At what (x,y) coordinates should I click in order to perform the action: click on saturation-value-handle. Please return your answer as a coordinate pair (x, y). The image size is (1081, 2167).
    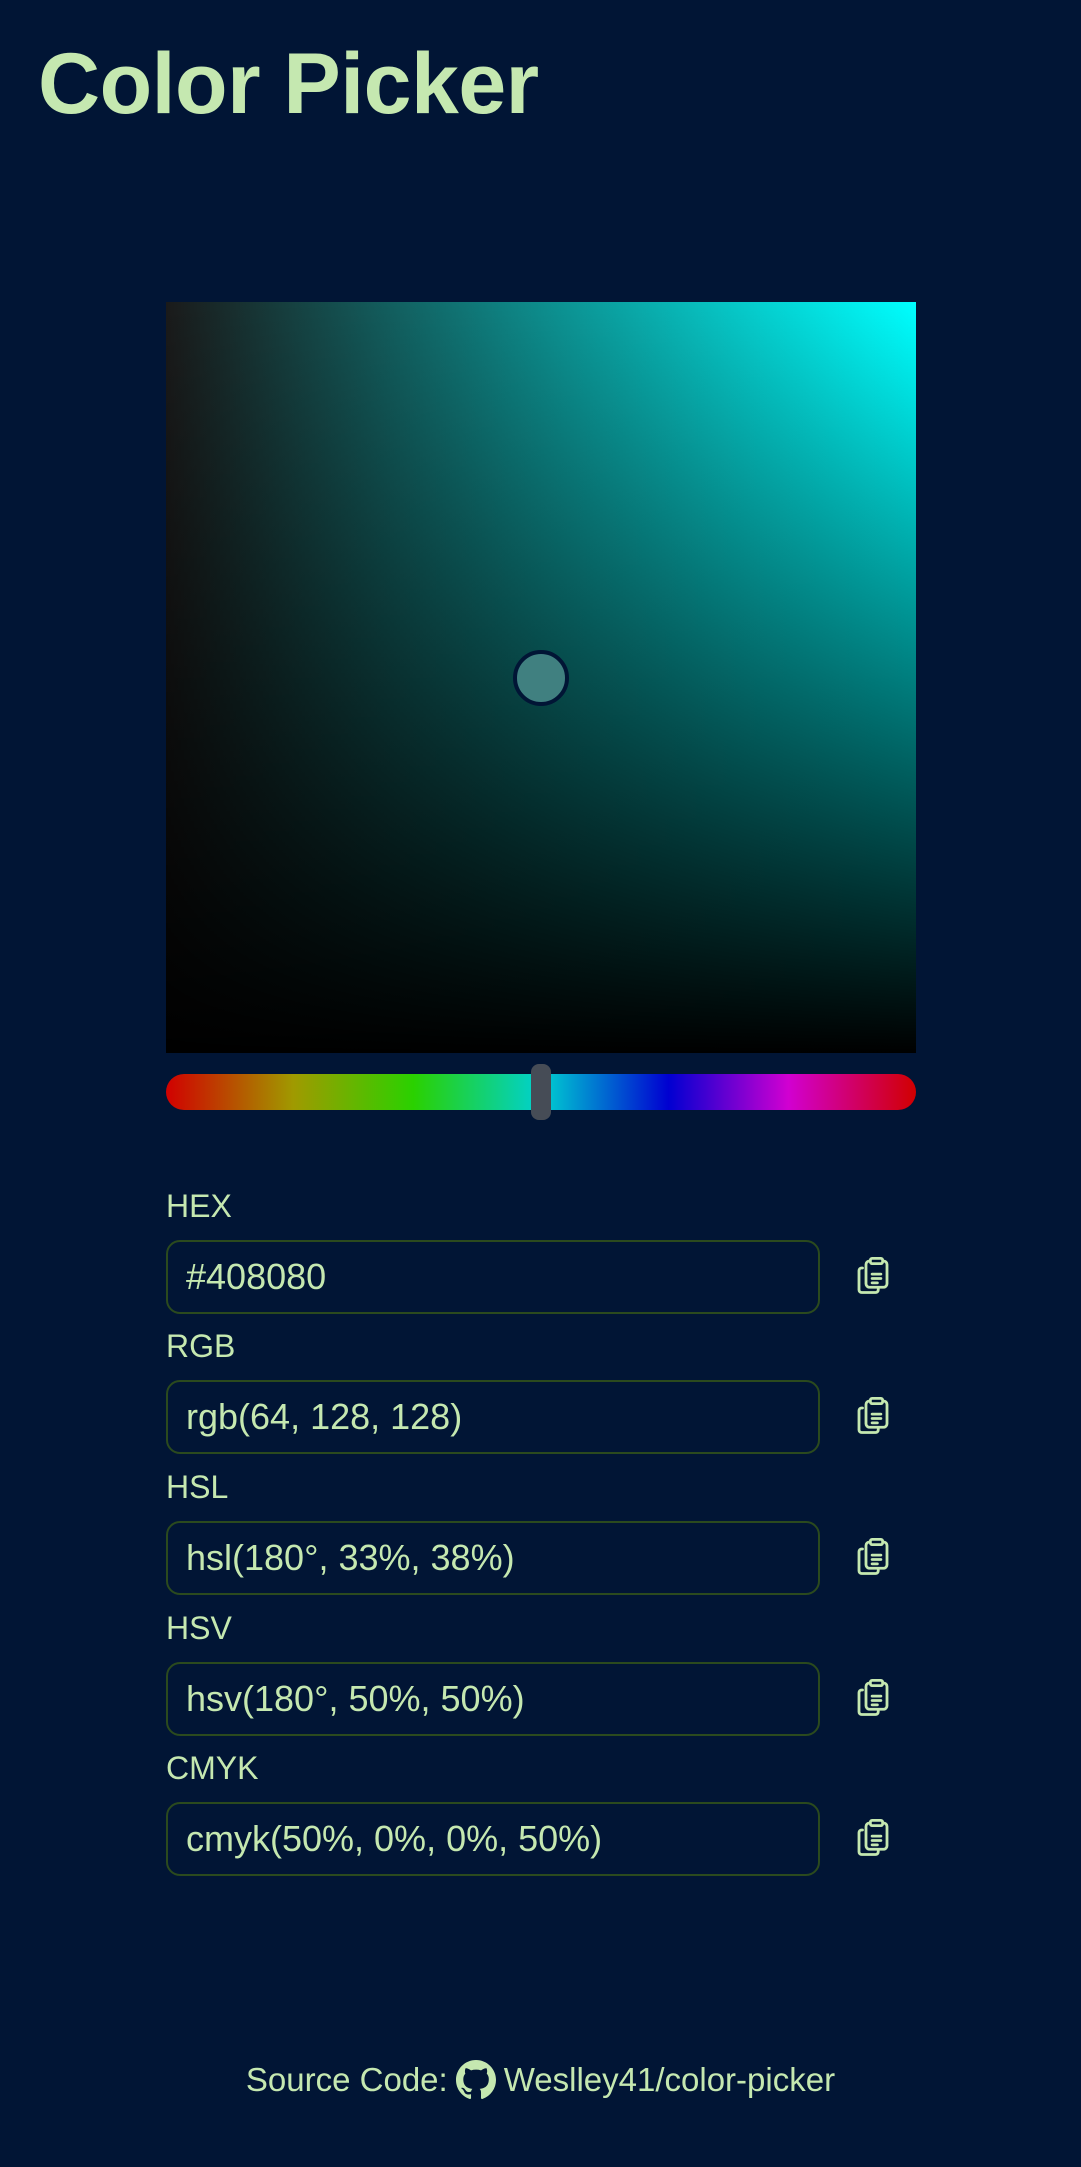
    Looking at the image, I should click on (541, 677).